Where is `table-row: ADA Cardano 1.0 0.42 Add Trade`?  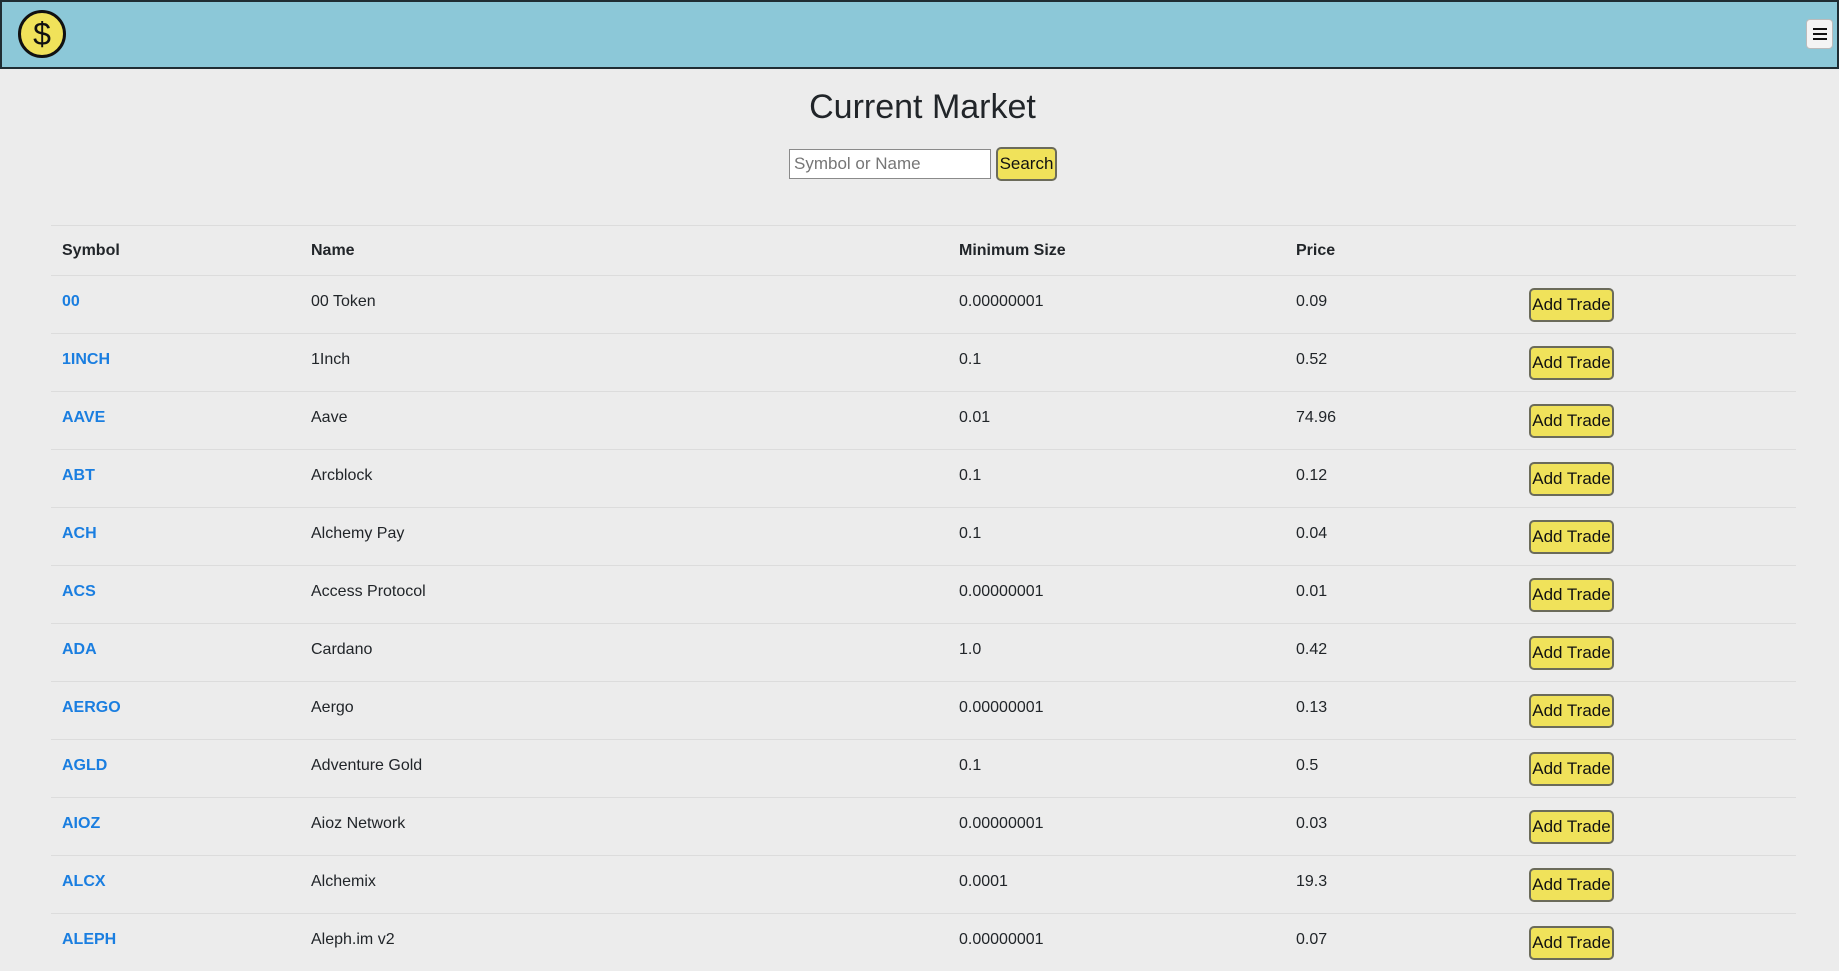
table-row: ADA Cardano 1.0 0.42 Add Trade is located at coordinates (923, 652).